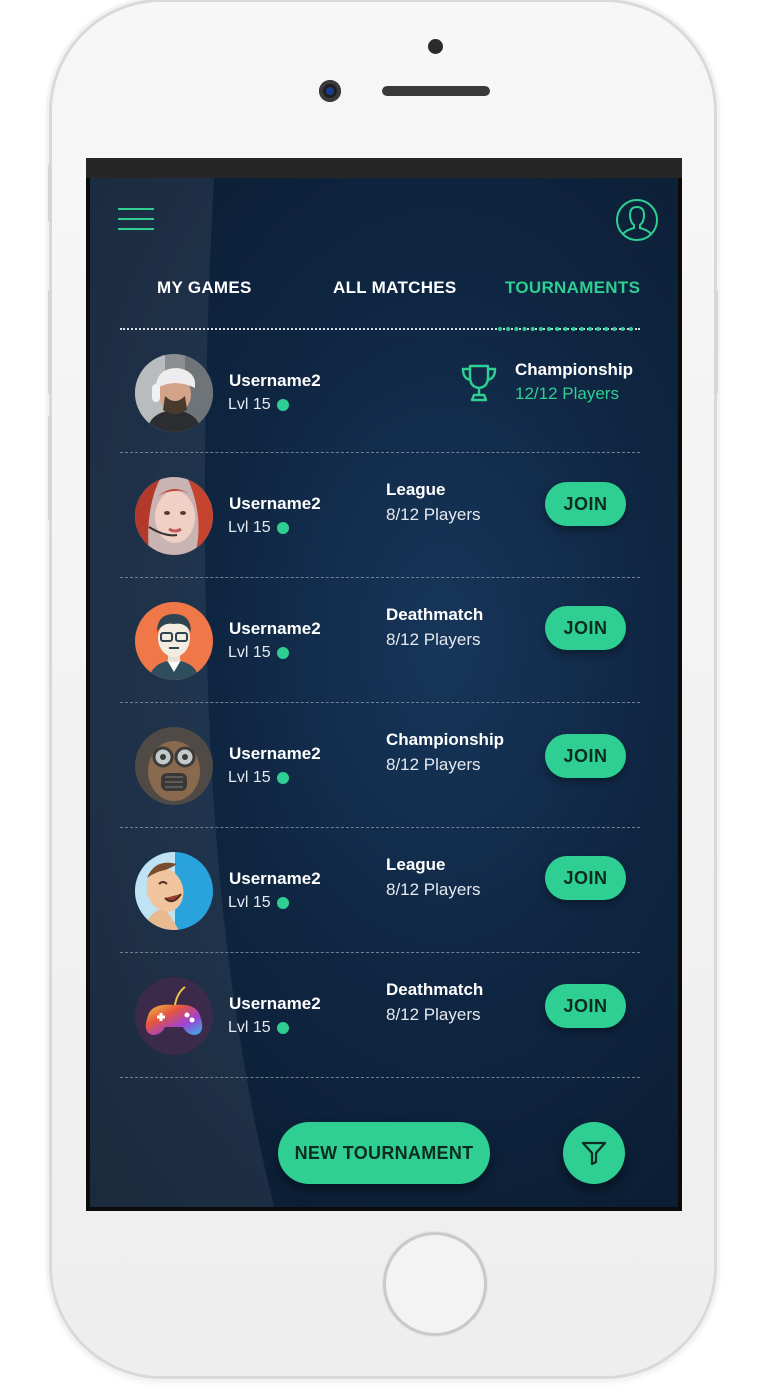  Describe the element at coordinates (435, 1284) in the screenshot. I see `home-button` at that location.